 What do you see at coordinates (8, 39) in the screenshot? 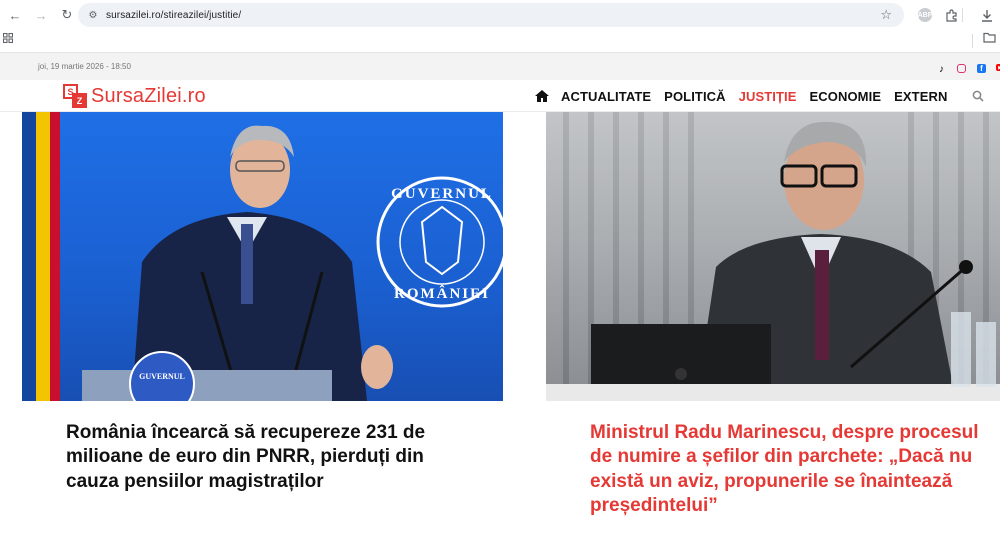
I see `apps-grid-icon` at bounding box center [8, 39].